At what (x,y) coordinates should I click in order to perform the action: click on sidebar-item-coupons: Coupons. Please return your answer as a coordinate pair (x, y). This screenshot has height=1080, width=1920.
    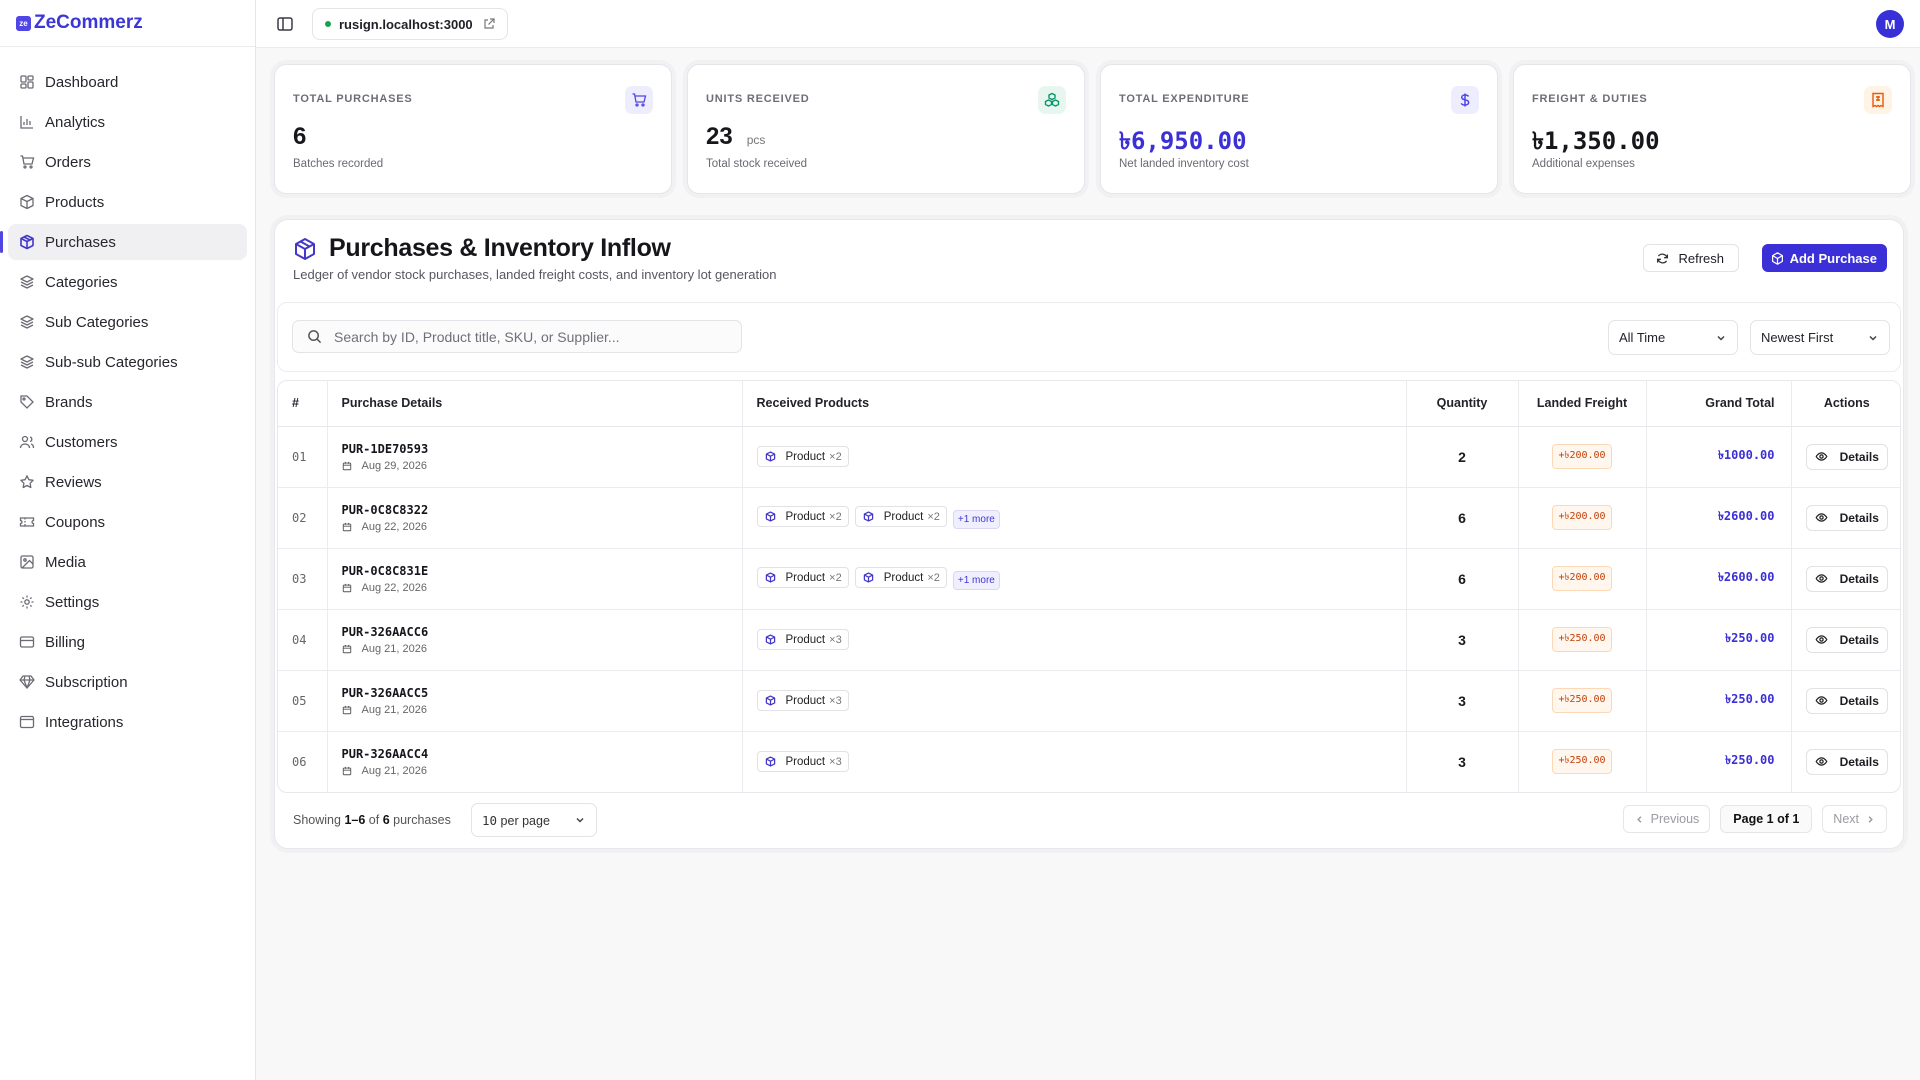
    Looking at the image, I should click on (127, 522).